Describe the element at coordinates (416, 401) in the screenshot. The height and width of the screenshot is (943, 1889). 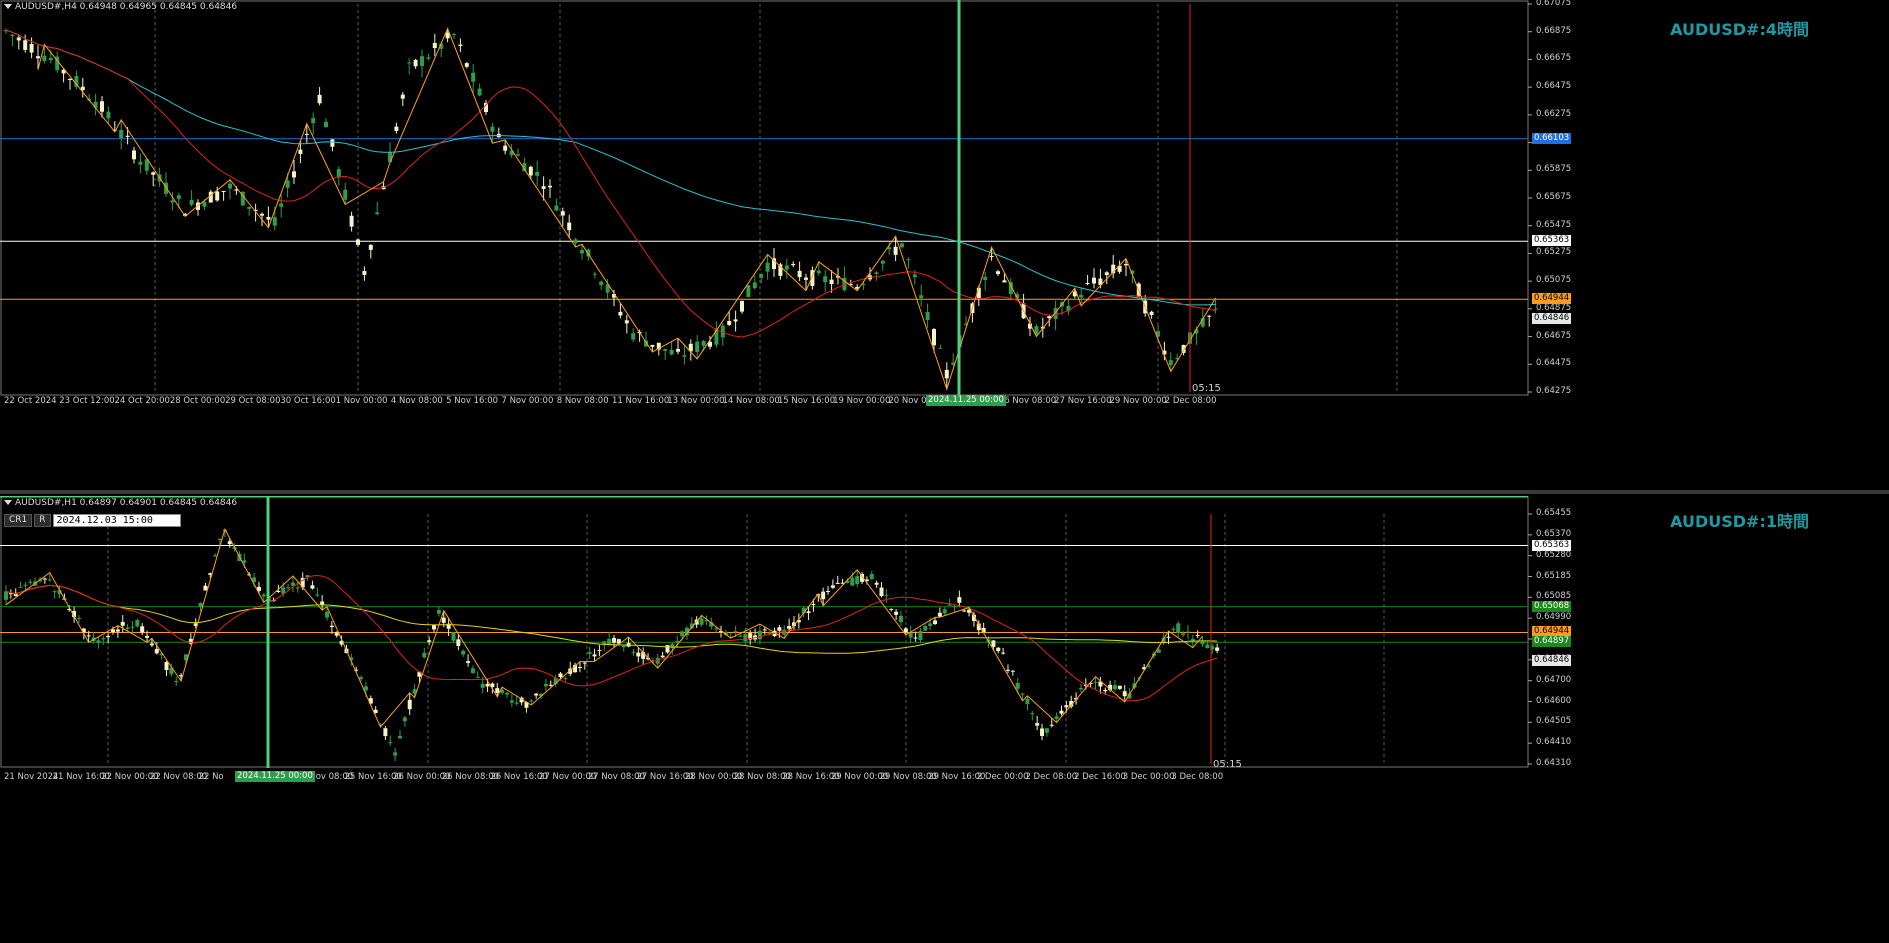
I see `time-tick-label: 4 Nov 08:00` at that location.